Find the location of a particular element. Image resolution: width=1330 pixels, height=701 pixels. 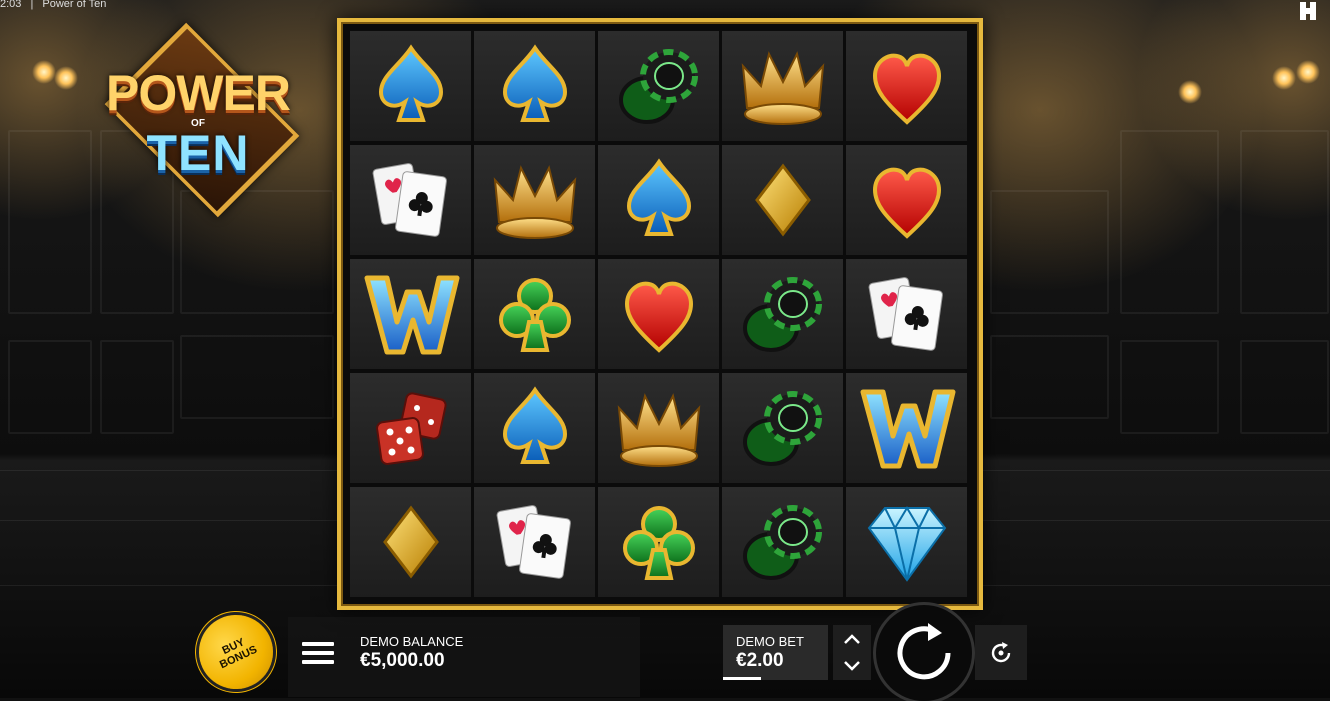

gem-symbol-icon is located at coordinates (906, 544).